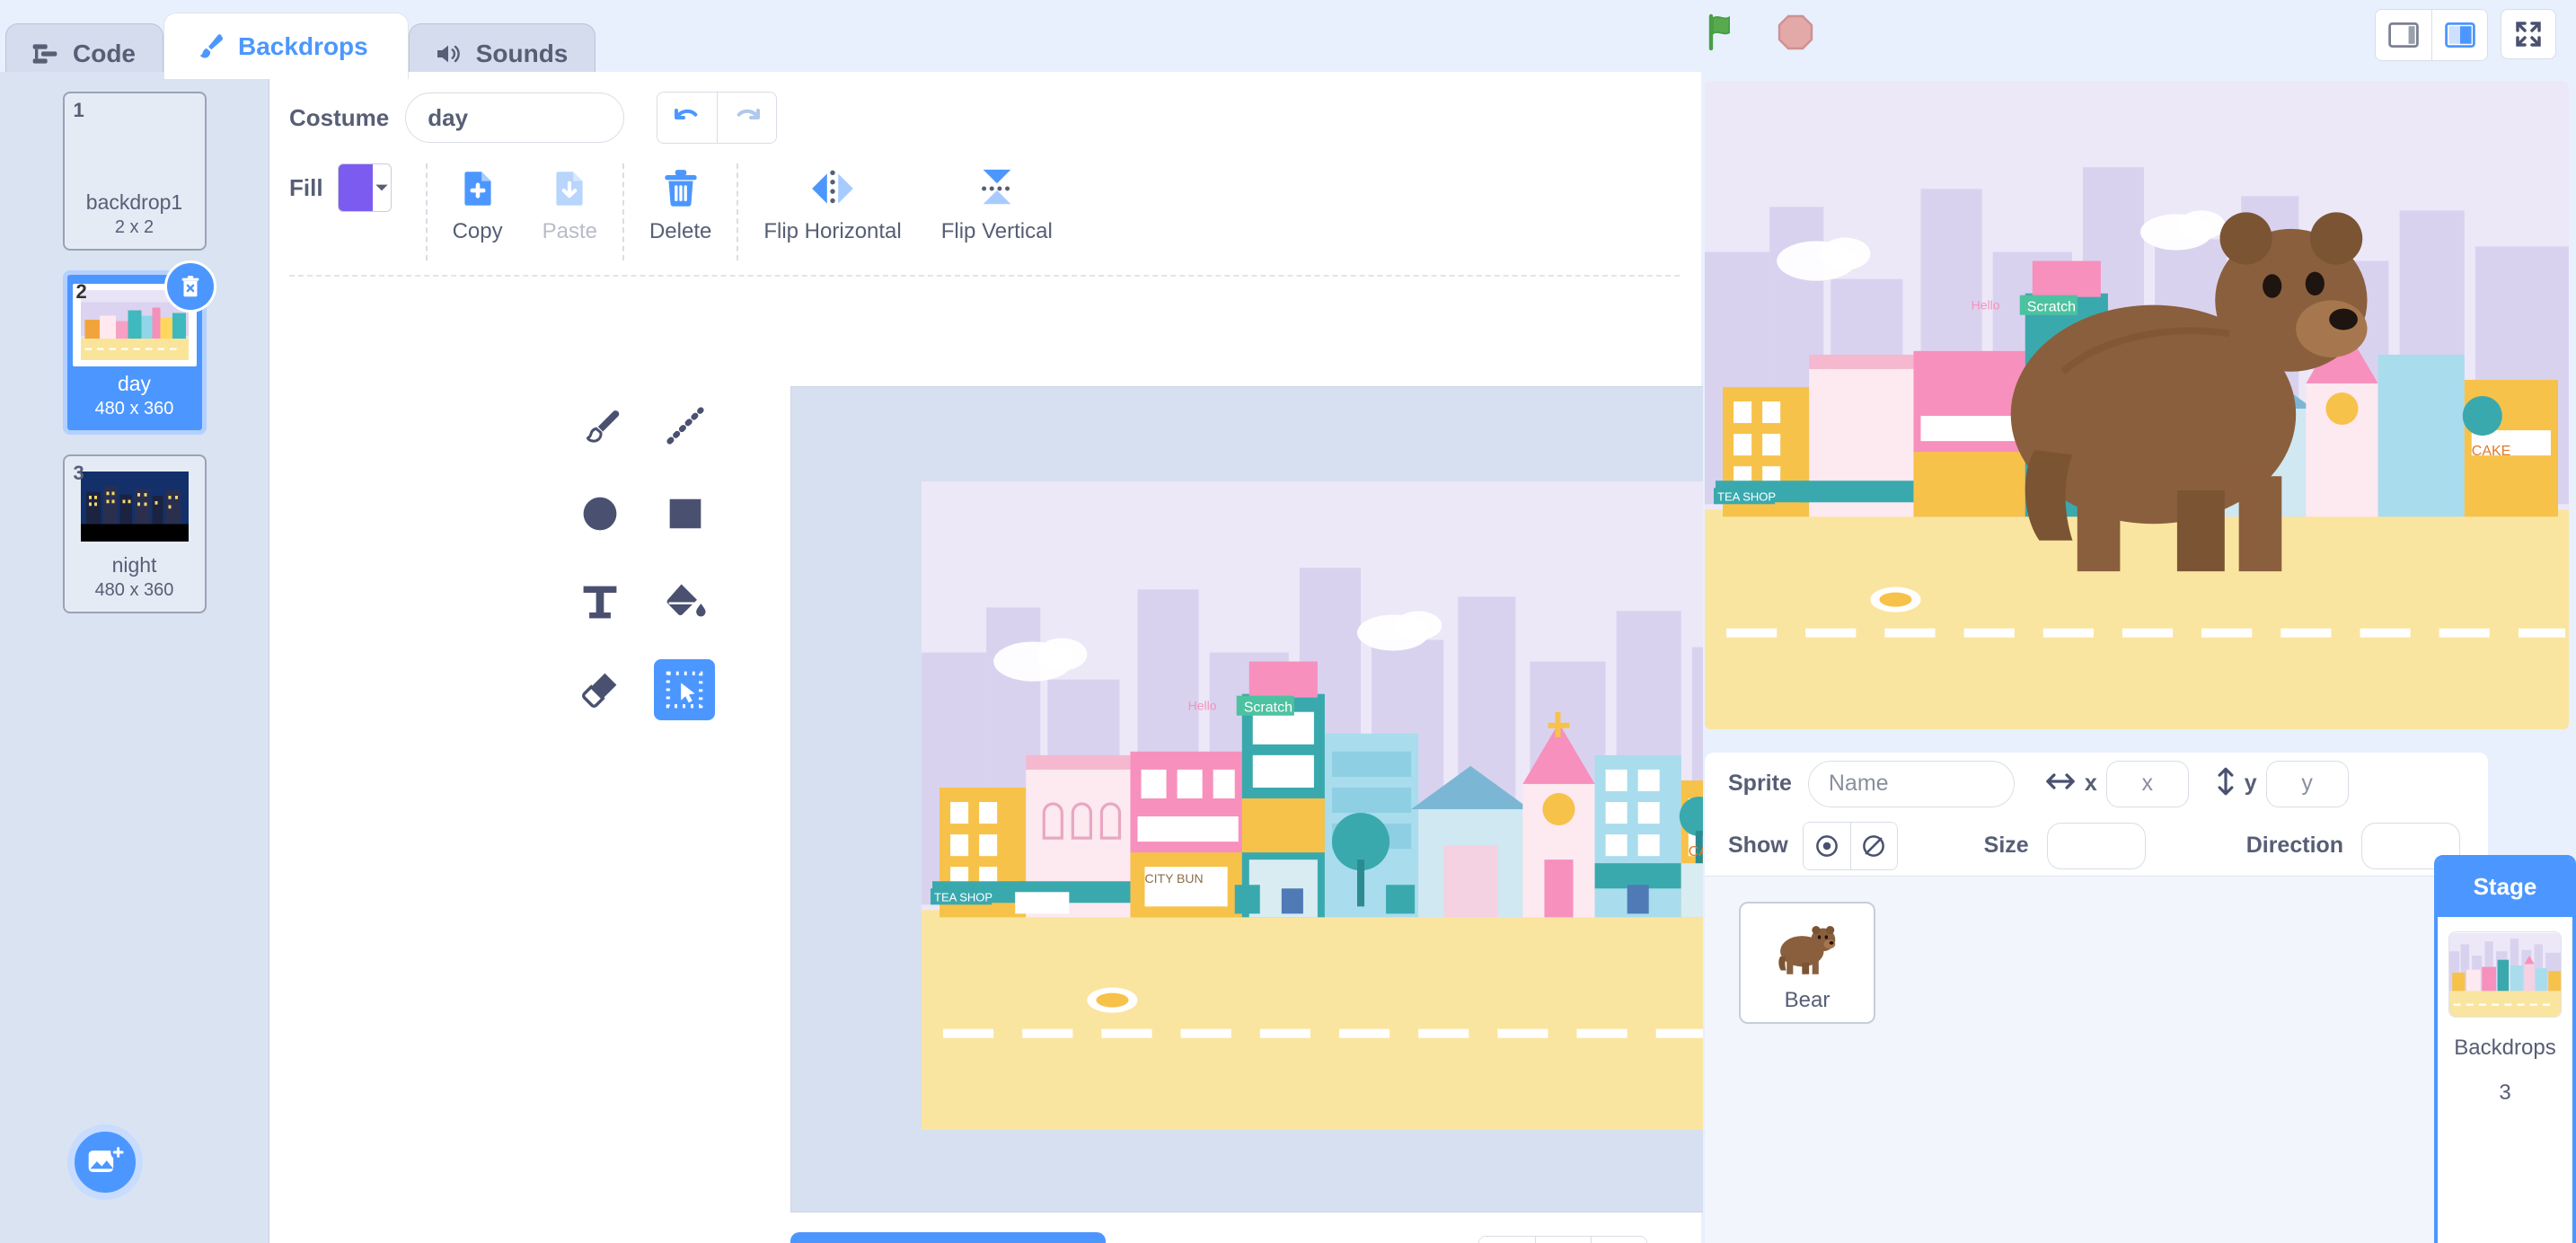 The width and height of the screenshot is (2576, 1243). I want to click on chevron-down-icon, so click(382, 187).